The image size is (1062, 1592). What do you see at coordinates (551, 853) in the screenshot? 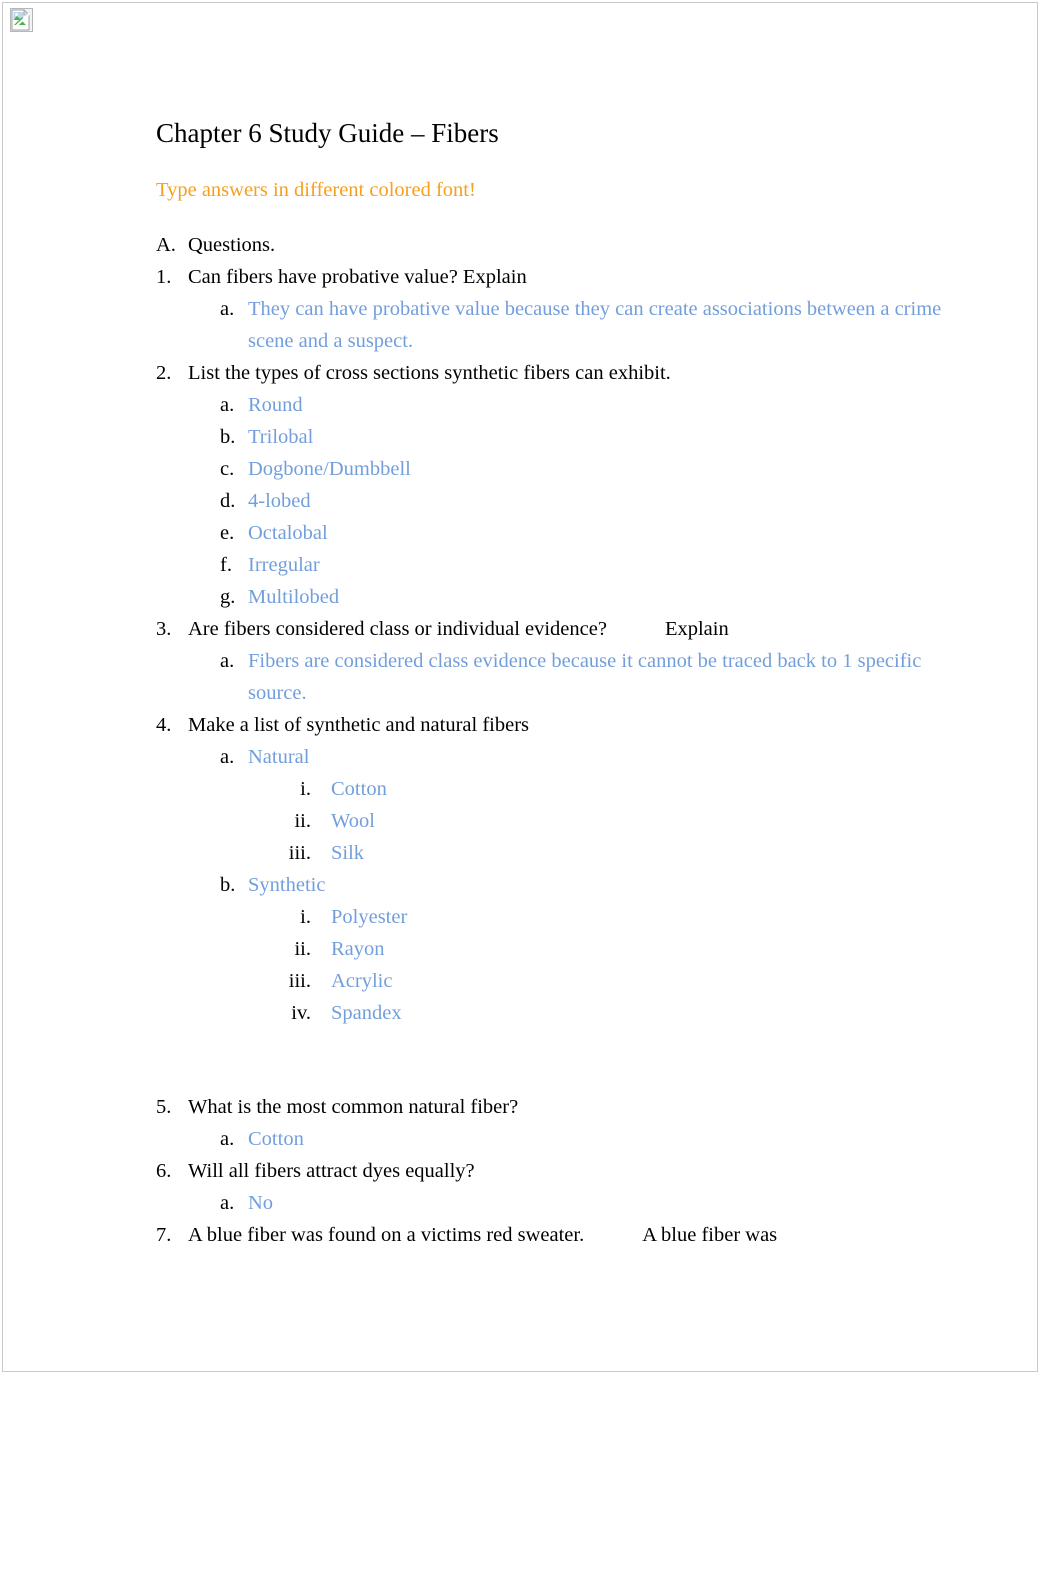
I see `answer-4a-iii: iii. Silk` at bounding box center [551, 853].